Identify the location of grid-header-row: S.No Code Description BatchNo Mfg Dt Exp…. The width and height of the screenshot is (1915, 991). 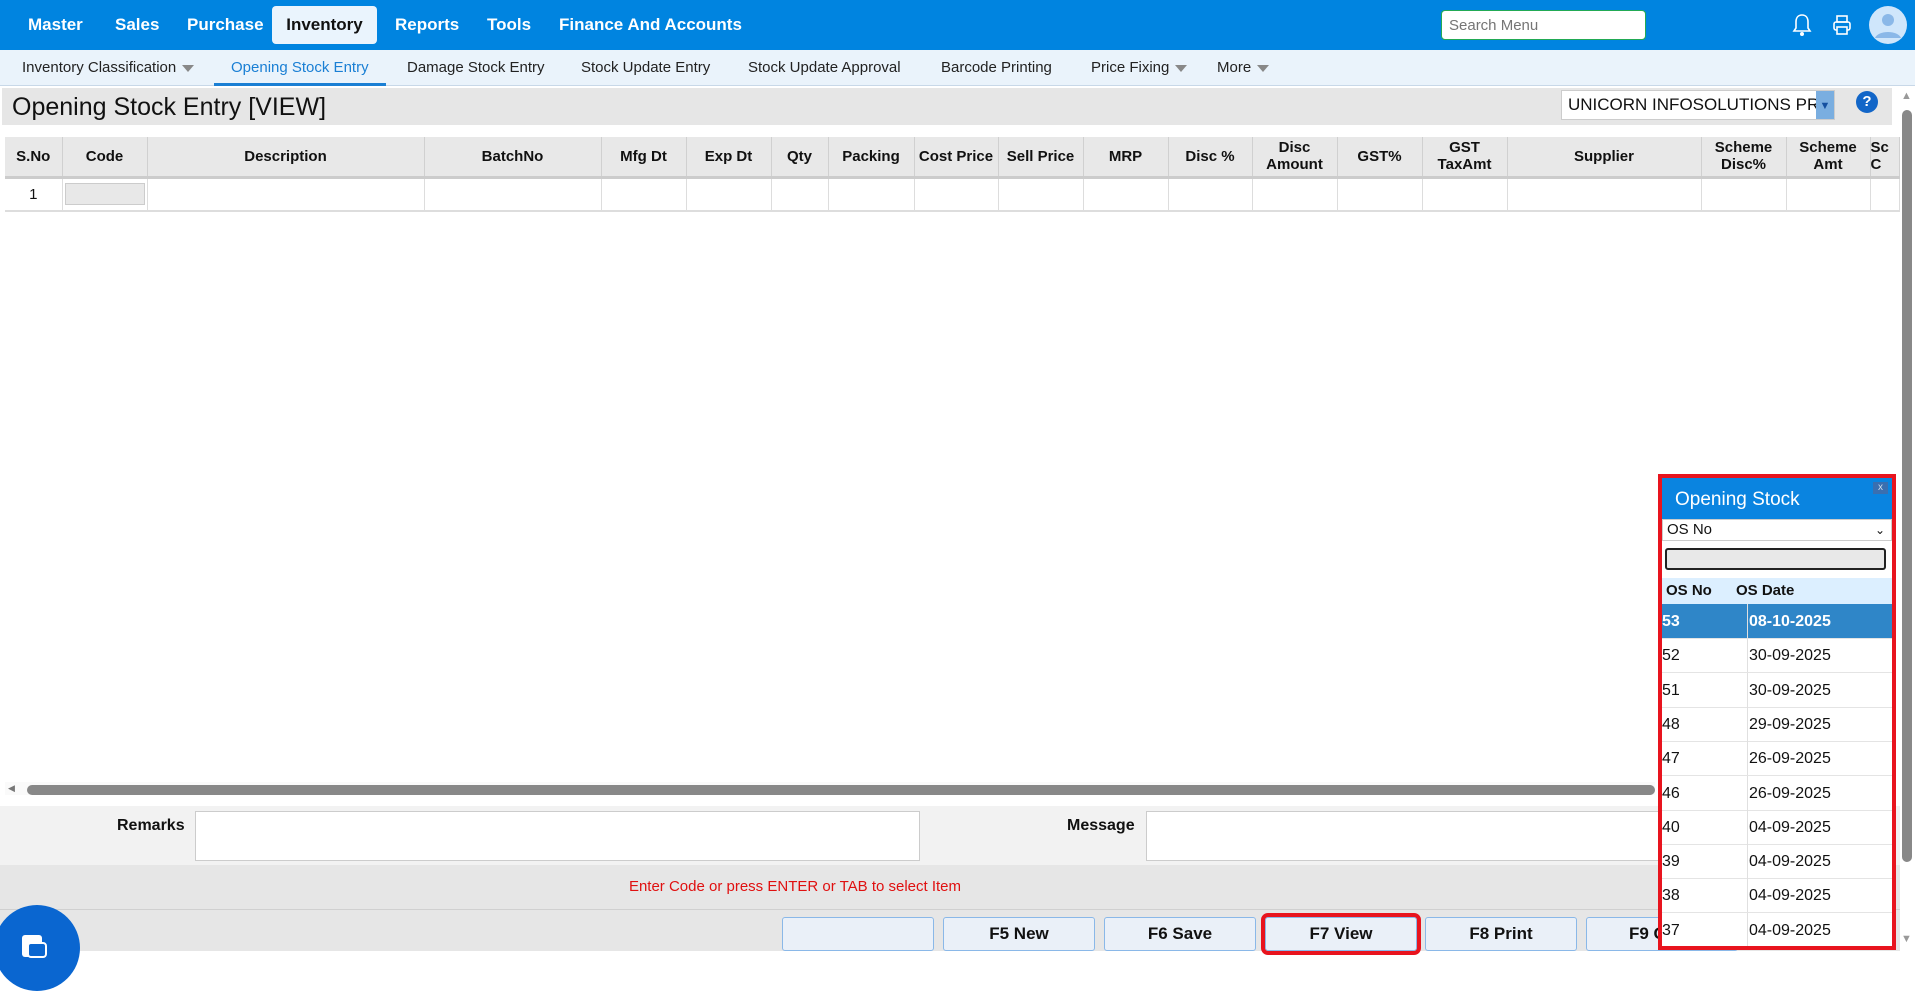
(952, 158).